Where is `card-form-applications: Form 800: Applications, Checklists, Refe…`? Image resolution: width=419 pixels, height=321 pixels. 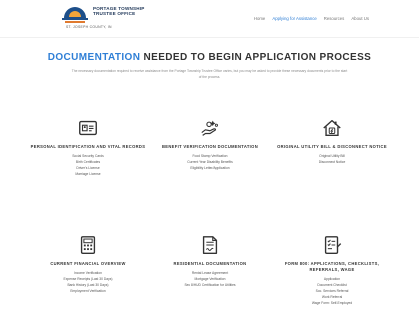
card-form-applications: Form 800: Applications, Checklists, Refe… is located at coordinates (332, 270).